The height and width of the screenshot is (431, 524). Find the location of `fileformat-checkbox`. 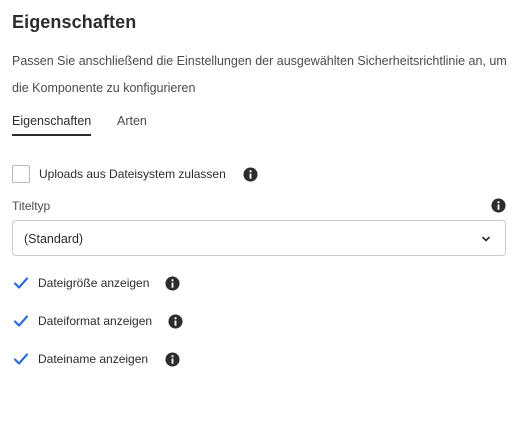

fileformat-checkbox is located at coordinates (21, 321).